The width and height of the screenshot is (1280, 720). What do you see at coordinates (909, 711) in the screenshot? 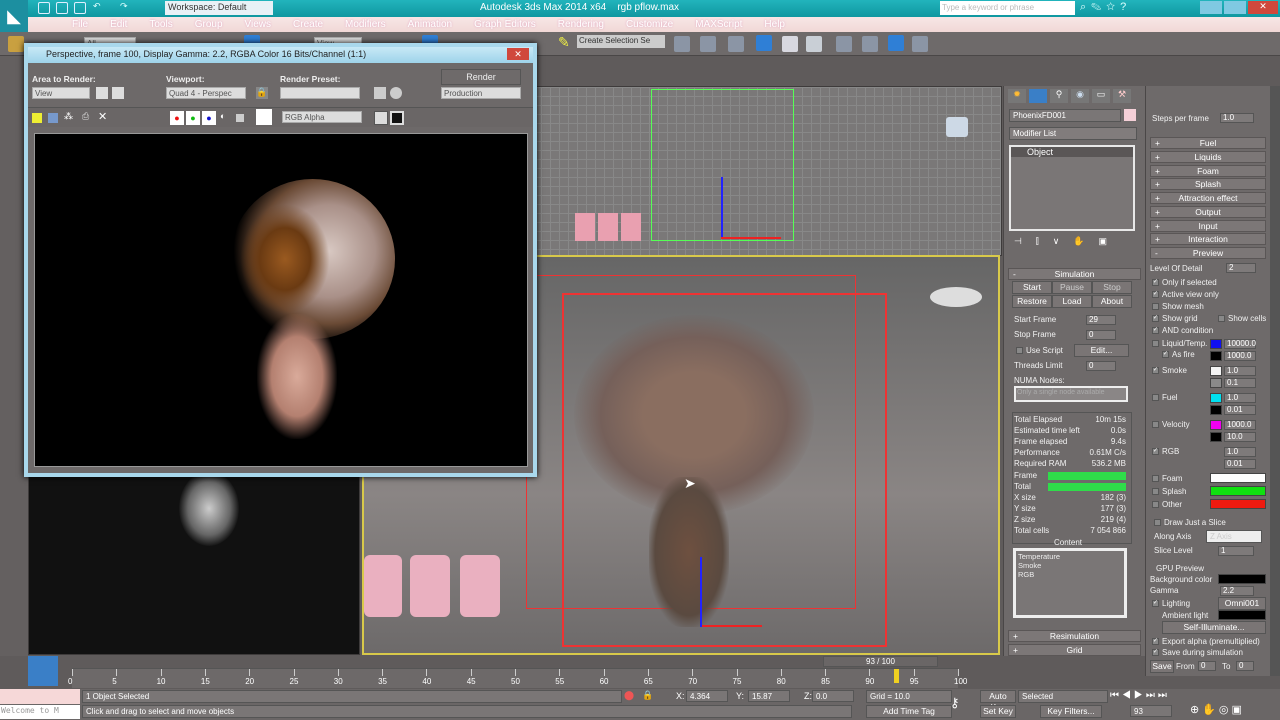
I see `add-time-tag-button: Add Time Tag` at bounding box center [909, 711].